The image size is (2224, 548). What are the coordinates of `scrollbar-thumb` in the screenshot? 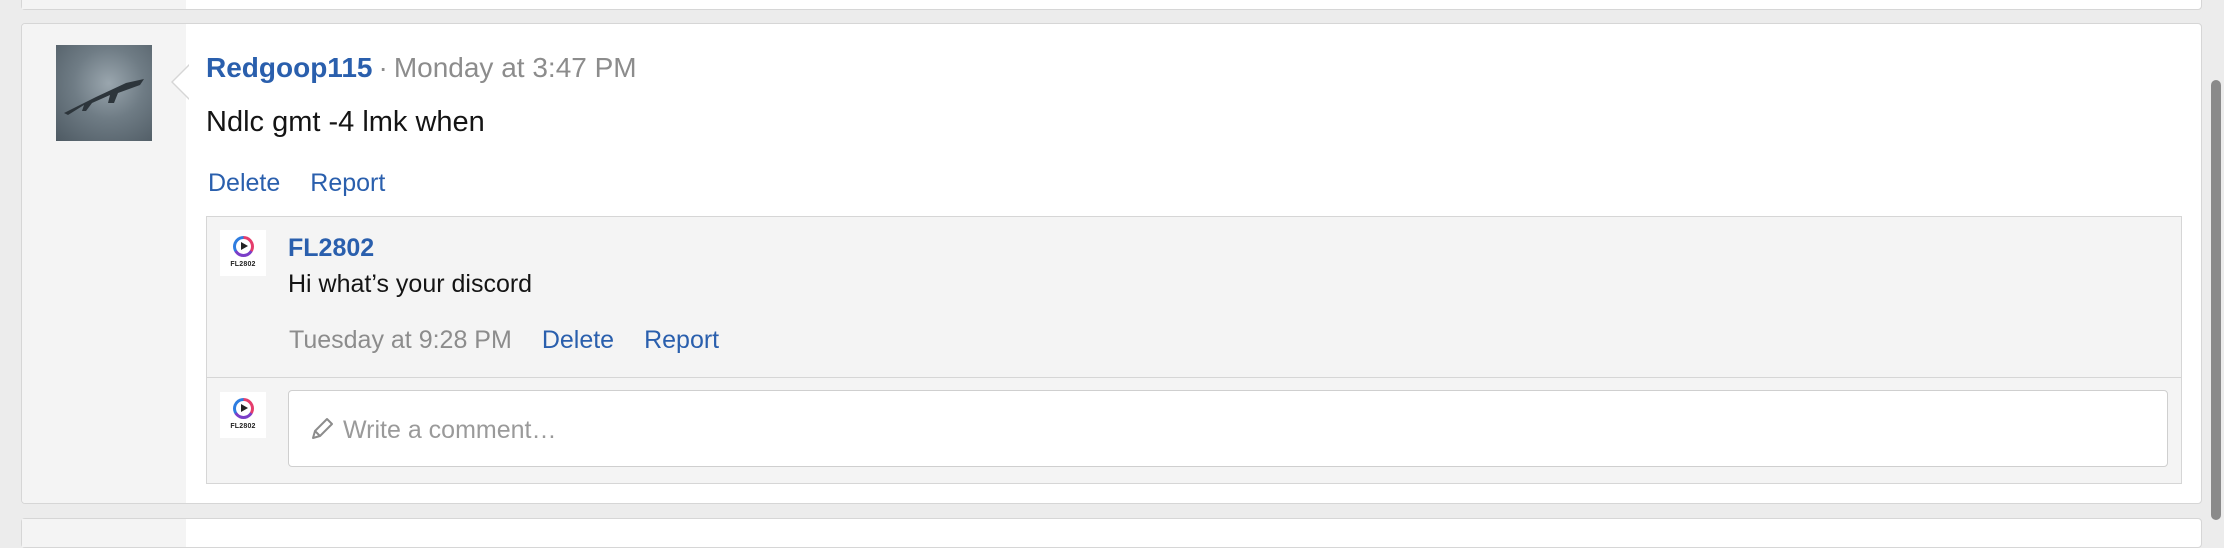 It's located at (2216, 300).